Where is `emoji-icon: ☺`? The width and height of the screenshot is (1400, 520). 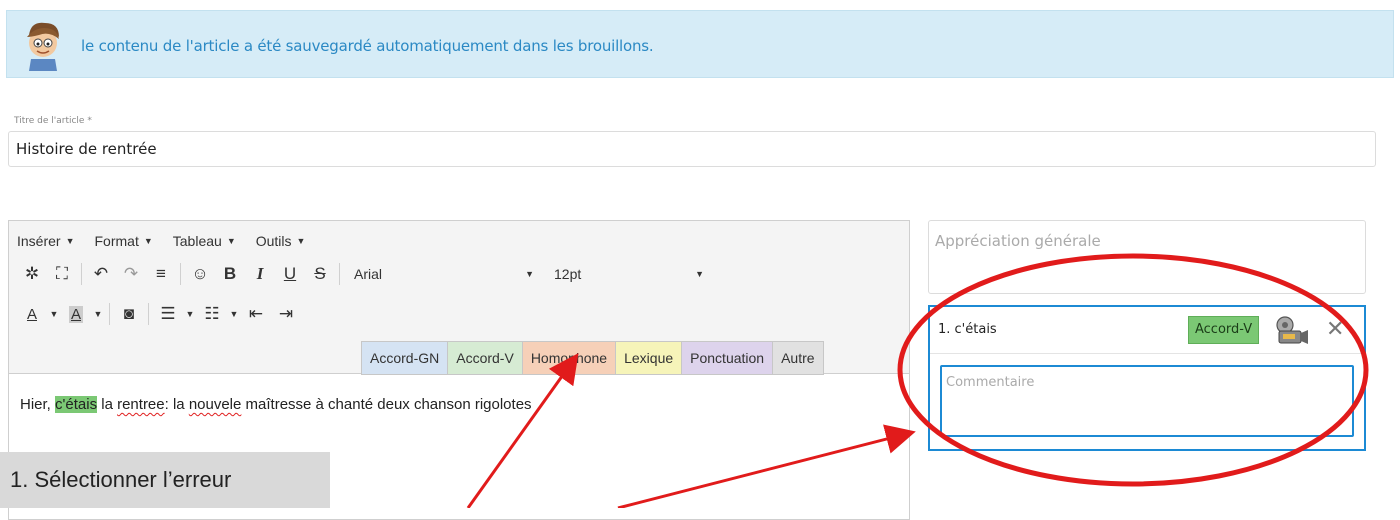
emoji-icon: ☺ is located at coordinates (200, 274).